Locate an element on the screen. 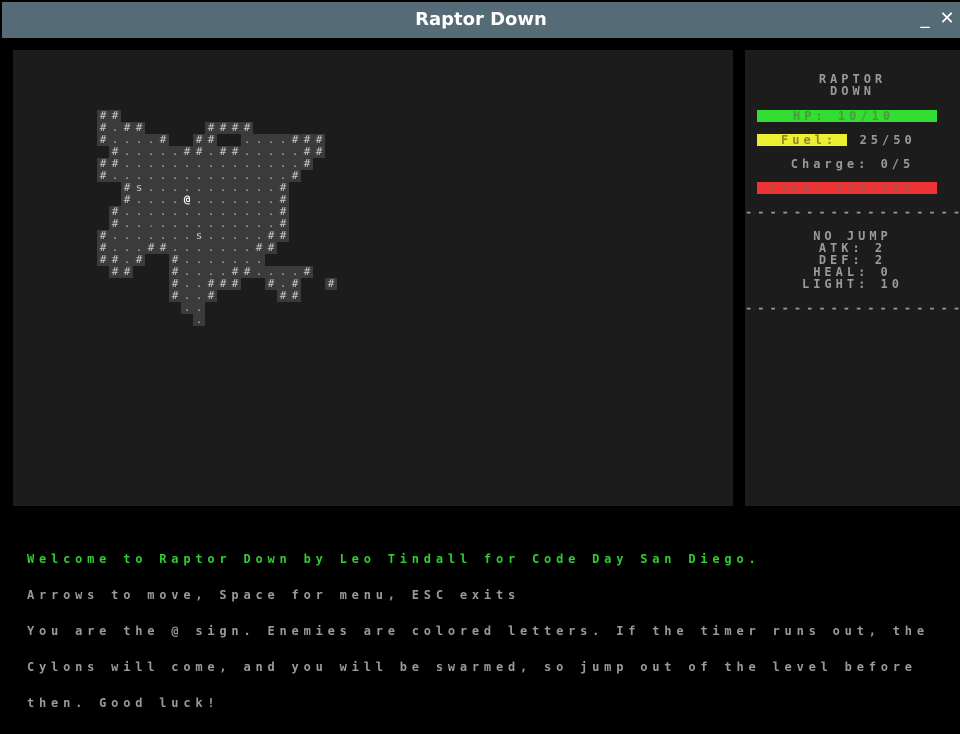  game-logo-line2: DOWN is located at coordinates (852, 91).